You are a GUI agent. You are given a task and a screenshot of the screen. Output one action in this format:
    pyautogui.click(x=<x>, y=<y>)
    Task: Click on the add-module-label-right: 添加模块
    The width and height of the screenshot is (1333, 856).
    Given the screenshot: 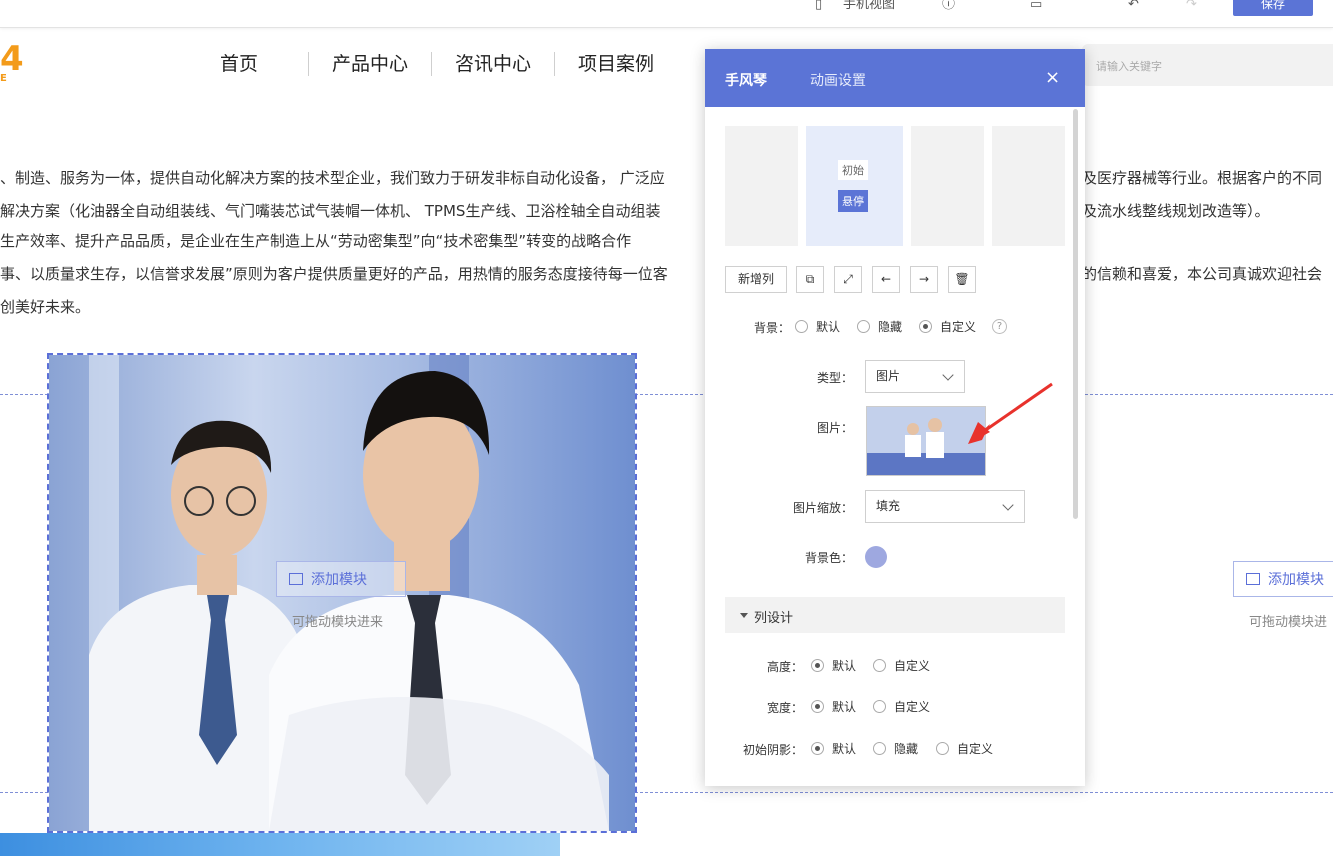 What is the action you would take?
    pyautogui.click(x=1296, y=580)
    